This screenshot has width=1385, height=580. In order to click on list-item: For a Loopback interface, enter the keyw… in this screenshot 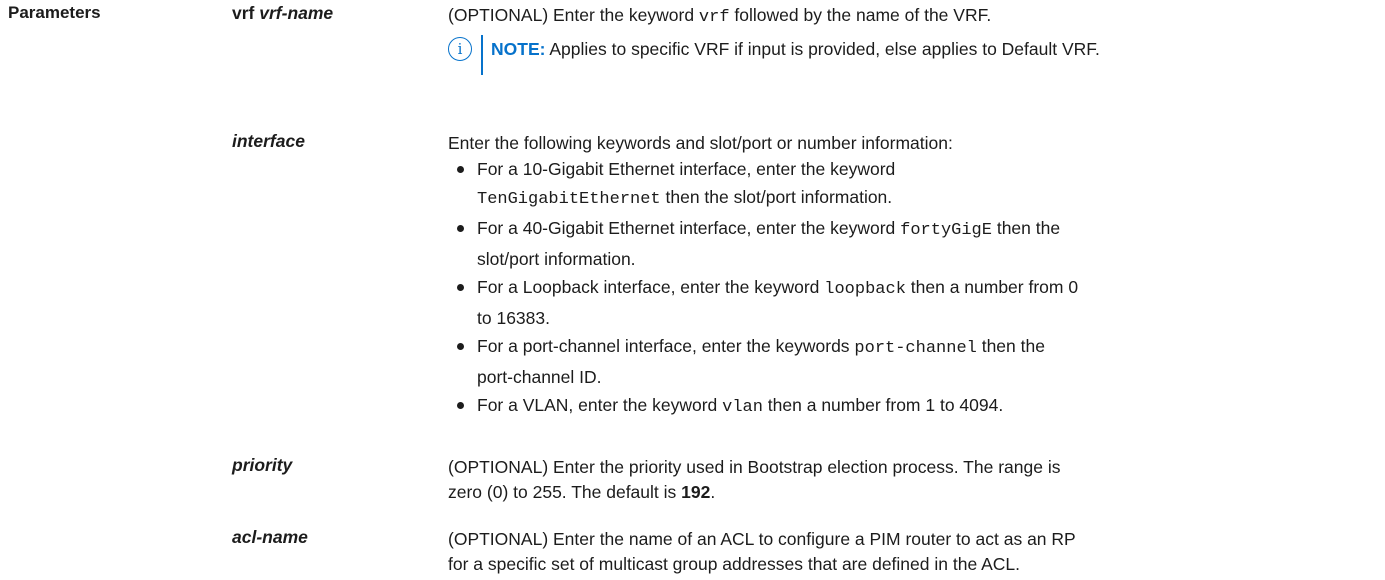, I will do `click(910, 302)`.